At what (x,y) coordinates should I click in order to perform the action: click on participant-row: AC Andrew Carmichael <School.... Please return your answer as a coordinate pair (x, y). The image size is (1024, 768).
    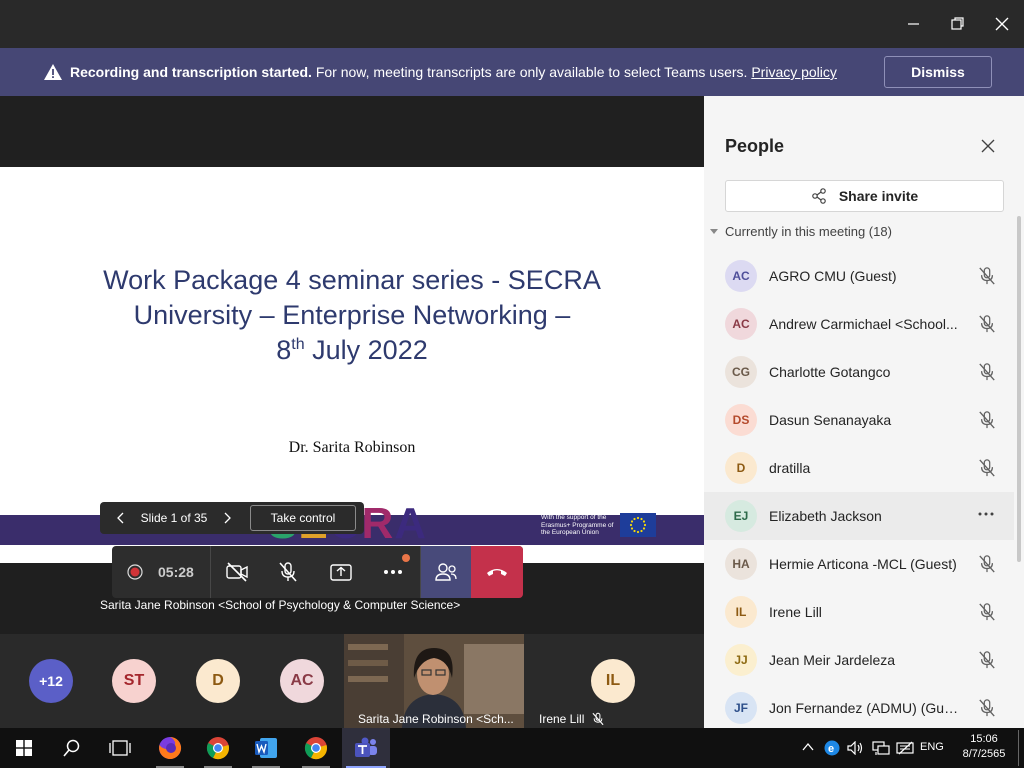
    Looking at the image, I should click on (859, 324).